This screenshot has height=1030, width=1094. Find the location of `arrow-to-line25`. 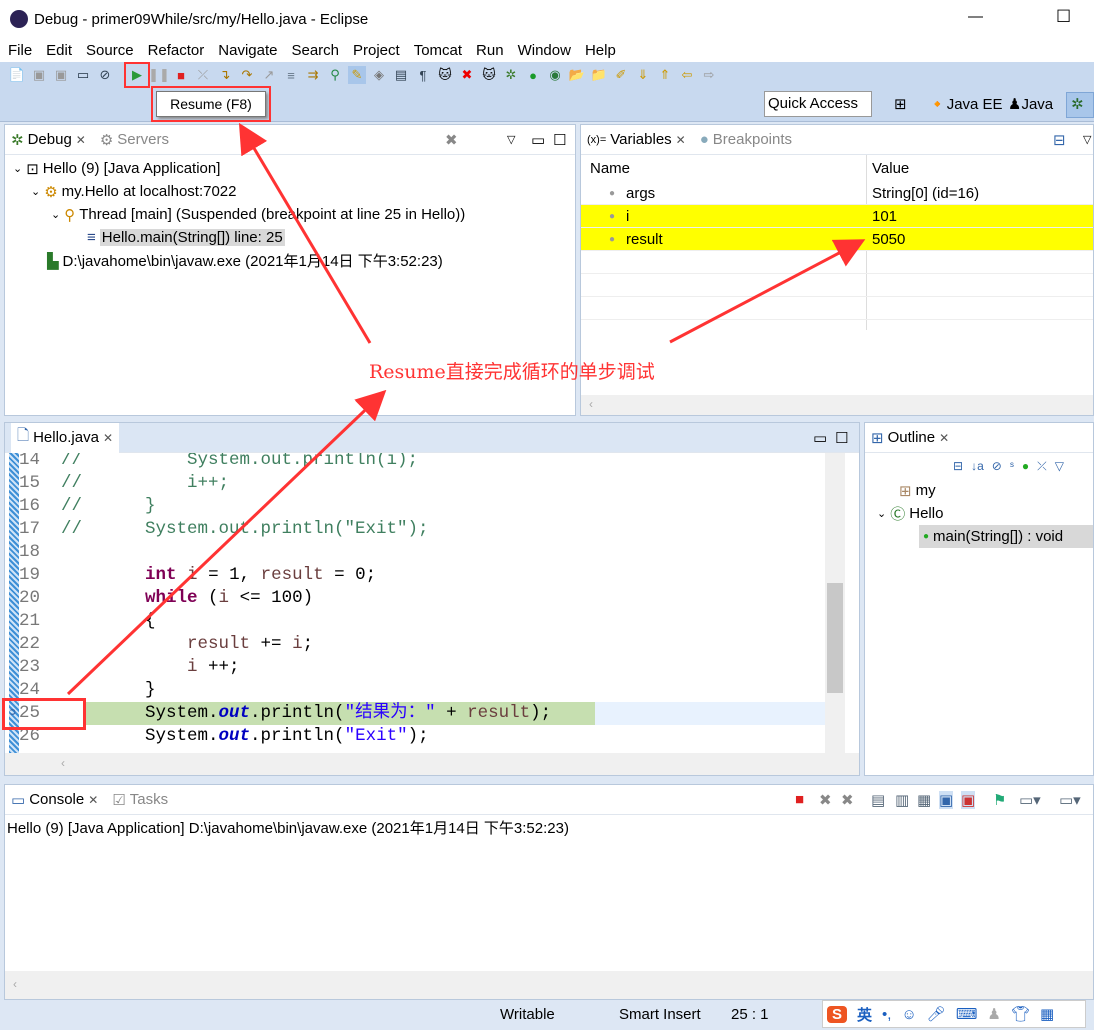

arrow-to-line25 is located at coordinates (226, 542).